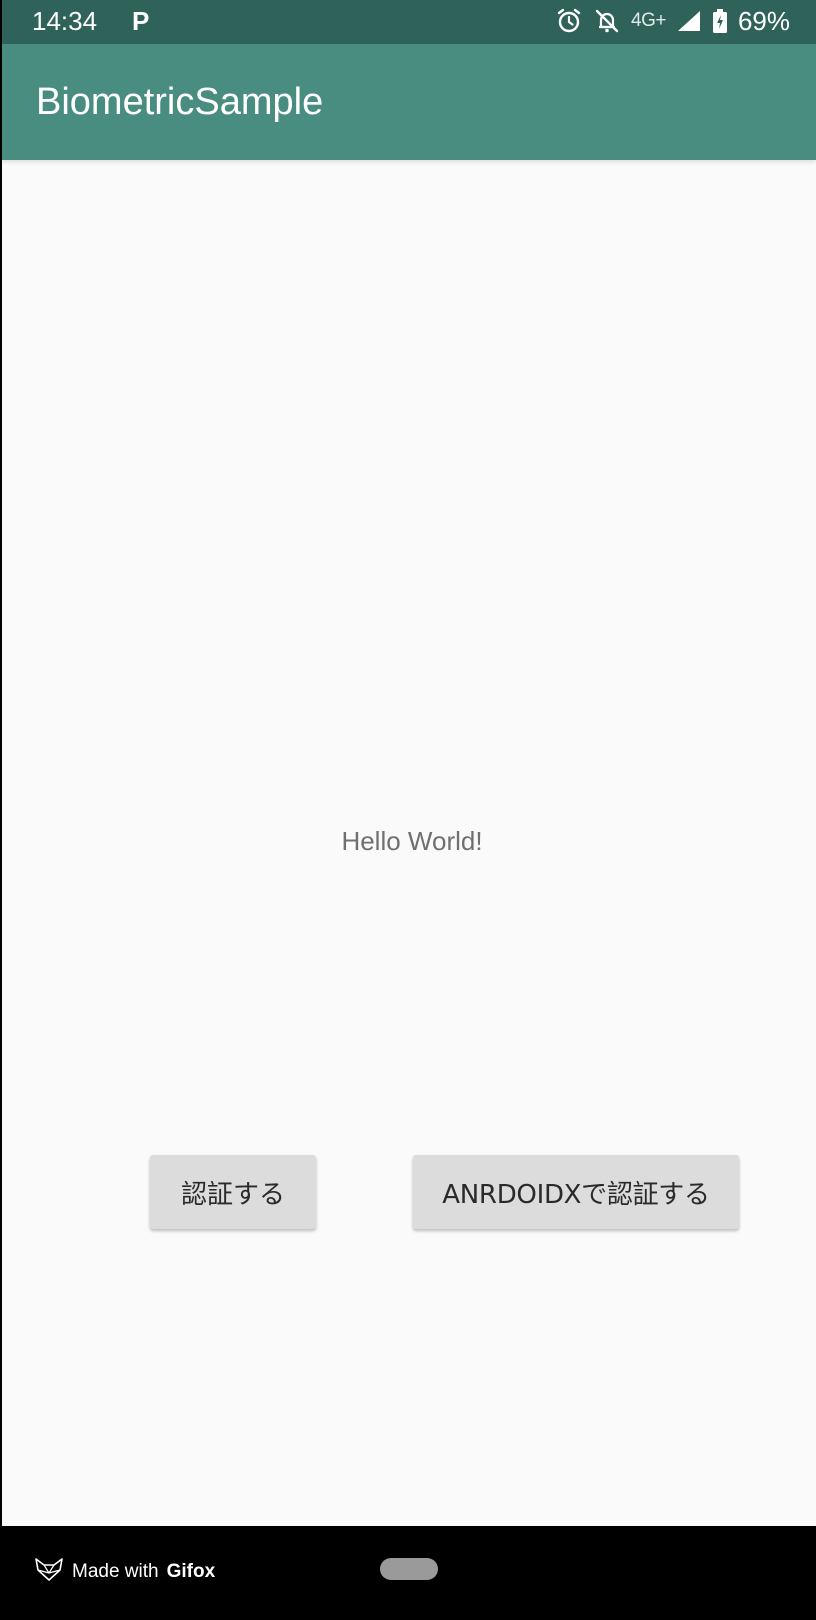 This screenshot has height=1620, width=816. Describe the element at coordinates (720, 21) in the screenshot. I see `battery-icon` at that location.